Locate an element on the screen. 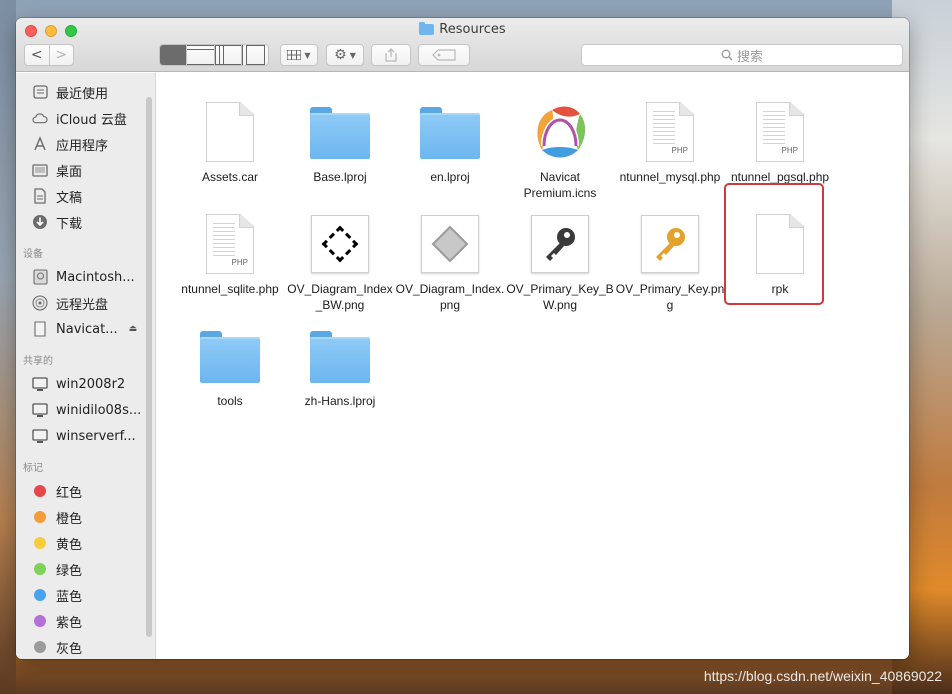  forward-button: > is located at coordinates (62, 55).